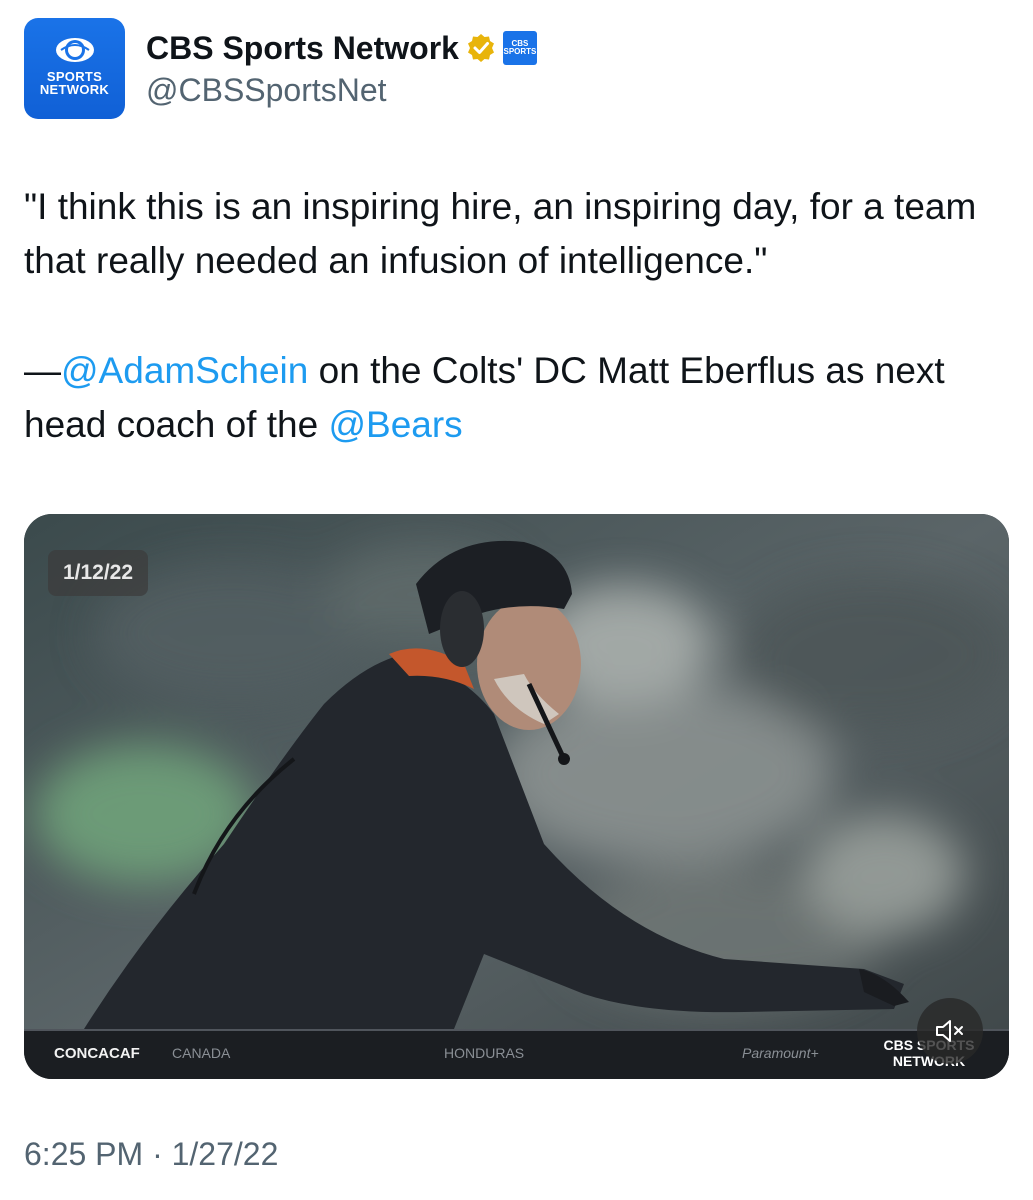 This screenshot has width=1033, height=1200. What do you see at coordinates (302, 48) in the screenshot?
I see `display-name: CBS Sports Network` at bounding box center [302, 48].